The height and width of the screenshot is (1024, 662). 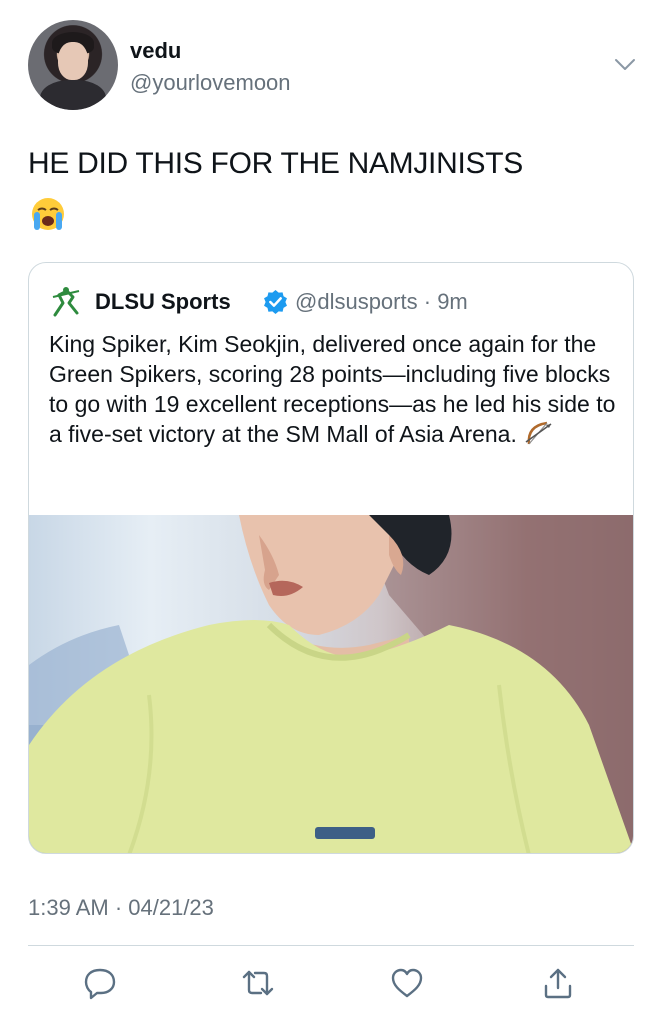 What do you see at coordinates (356, 301) in the screenshot?
I see `quoted-handle: @dlsusports` at bounding box center [356, 301].